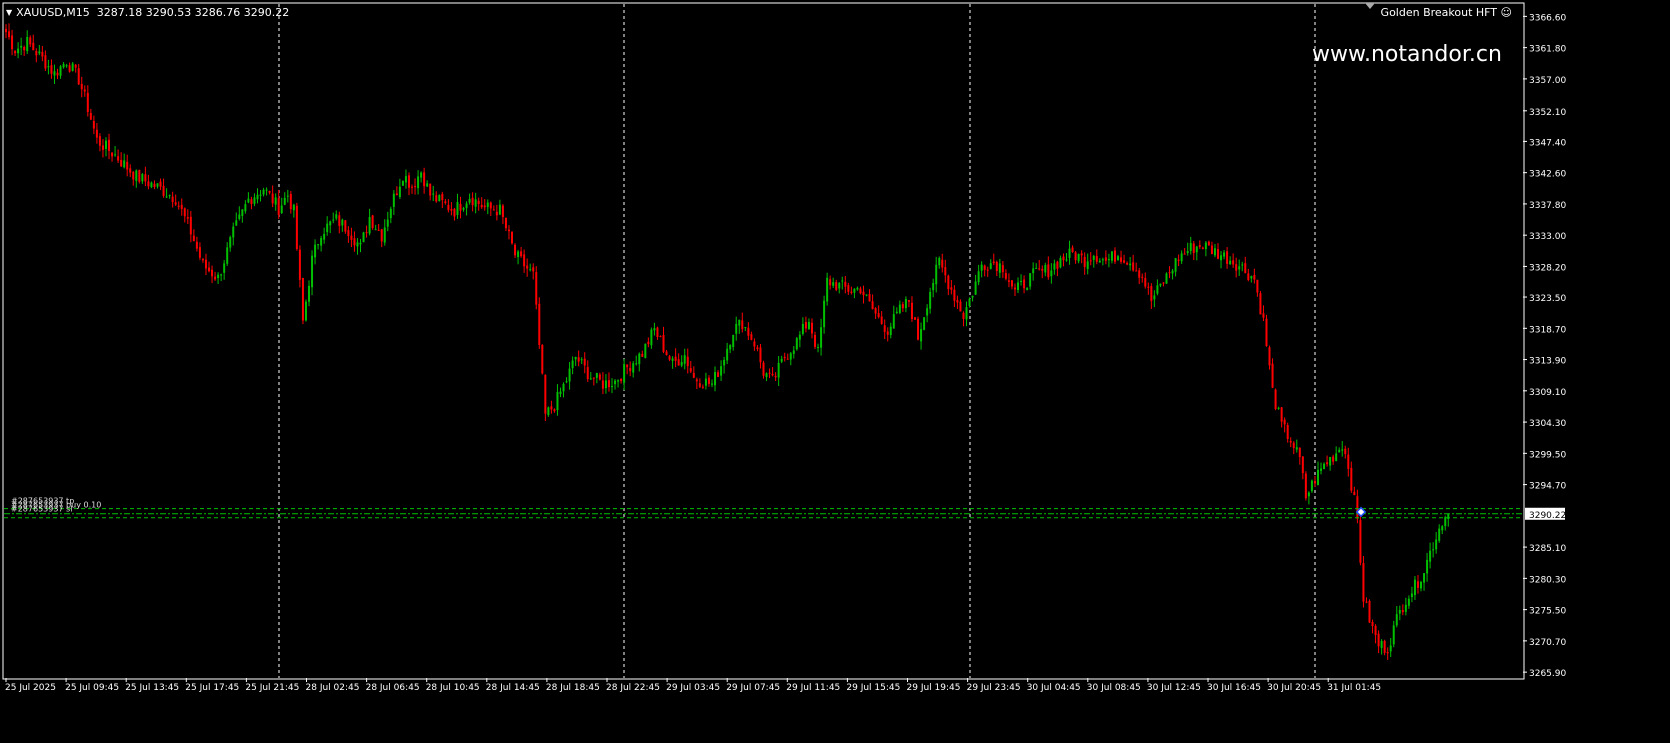 Image resolution: width=1670 pixels, height=743 pixels. What do you see at coordinates (994, 688) in the screenshot?
I see `x-tick-label: 29 Jul 23:45` at bounding box center [994, 688].